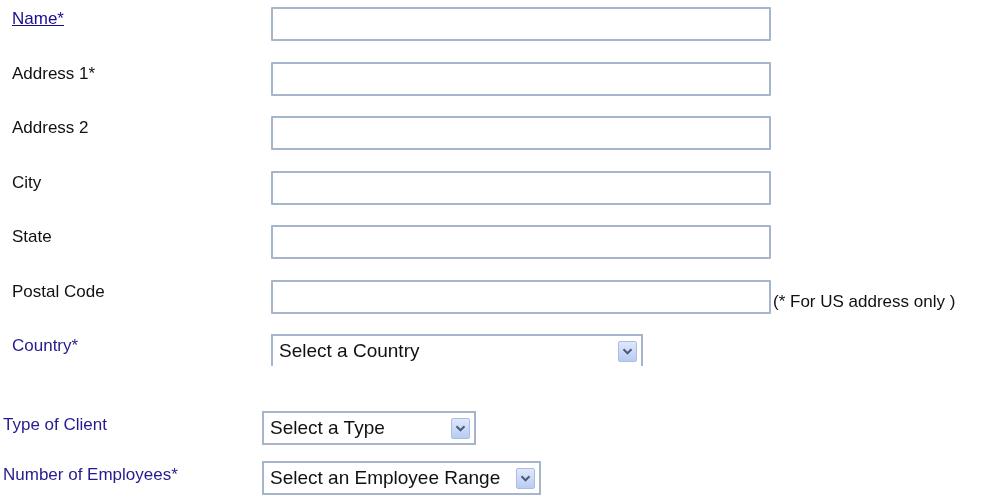  Describe the element at coordinates (45, 345) in the screenshot. I see `field-label: Country*` at that location.